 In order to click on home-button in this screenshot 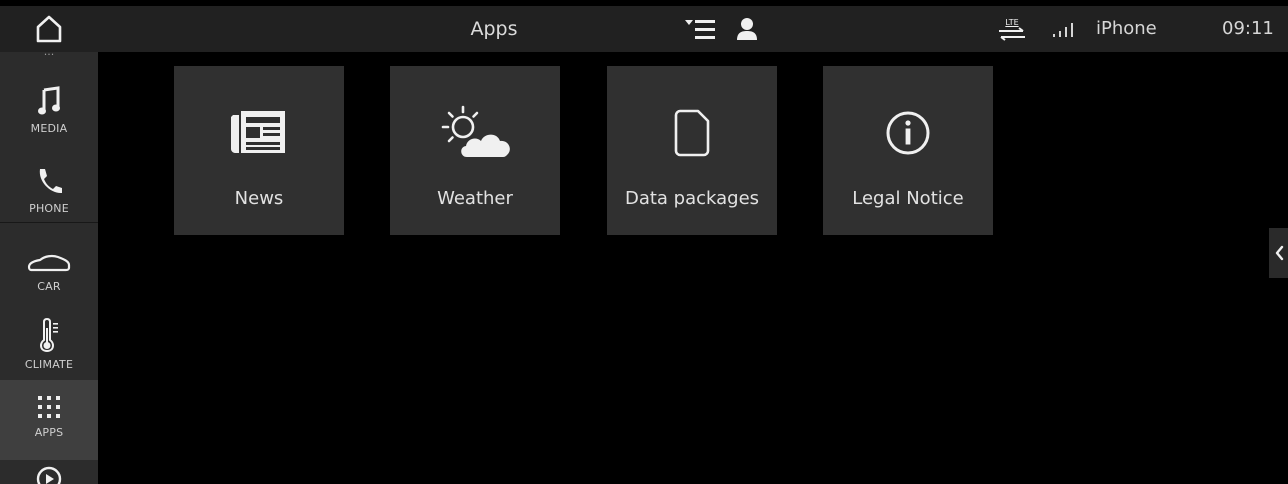, I will do `click(49, 29)`.